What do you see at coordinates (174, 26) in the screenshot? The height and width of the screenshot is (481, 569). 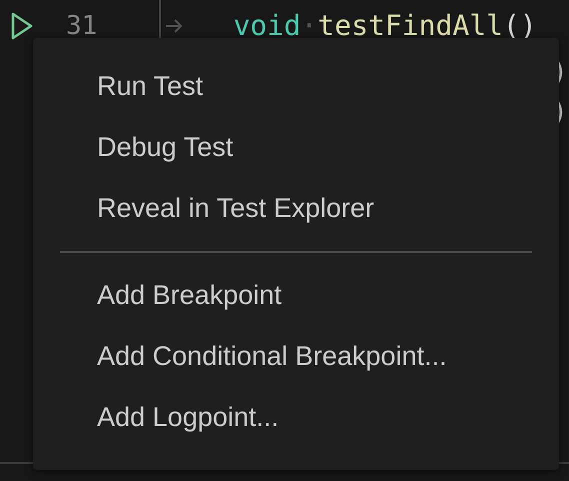 I see `arrow-icon` at bounding box center [174, 26].